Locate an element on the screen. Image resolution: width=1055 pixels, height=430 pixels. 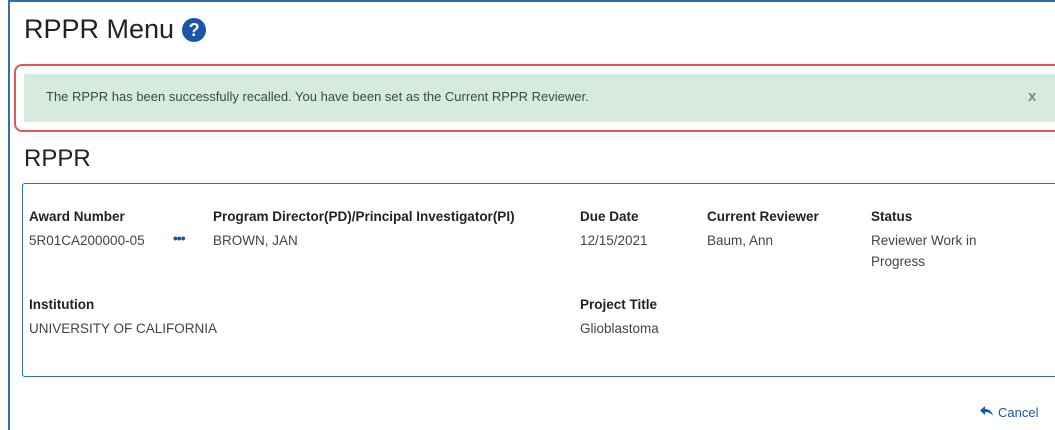
current-reviewer-label: Current Reviewer is located at coordinates (763, 216).